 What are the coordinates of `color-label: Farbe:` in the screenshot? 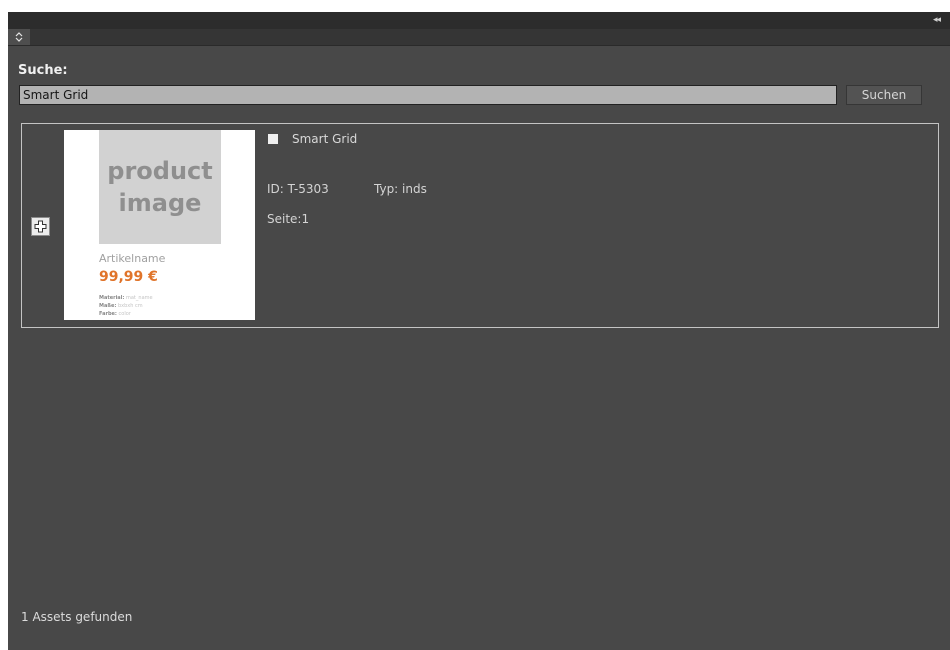 It's located at (108, 314).